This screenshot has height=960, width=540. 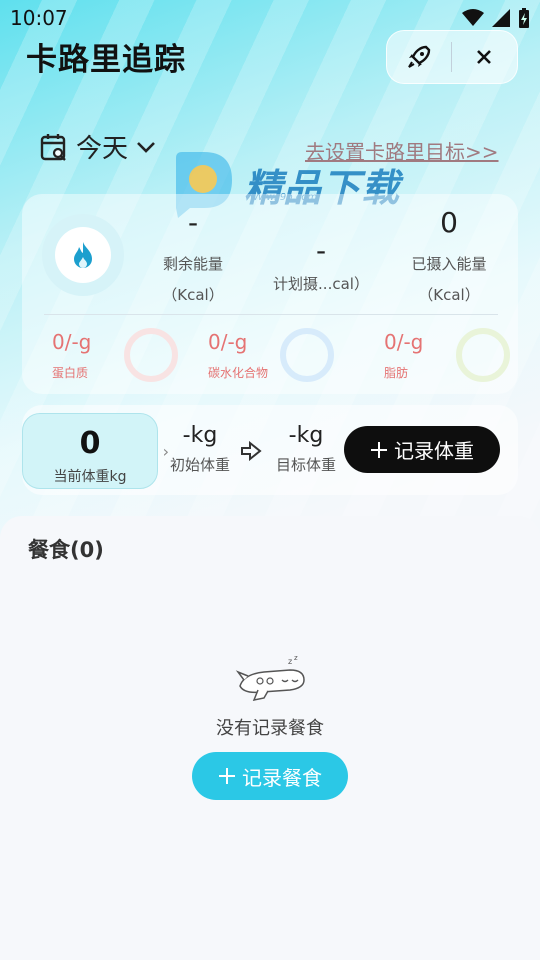 I want to click on close-button, so click(x=484, y=57).